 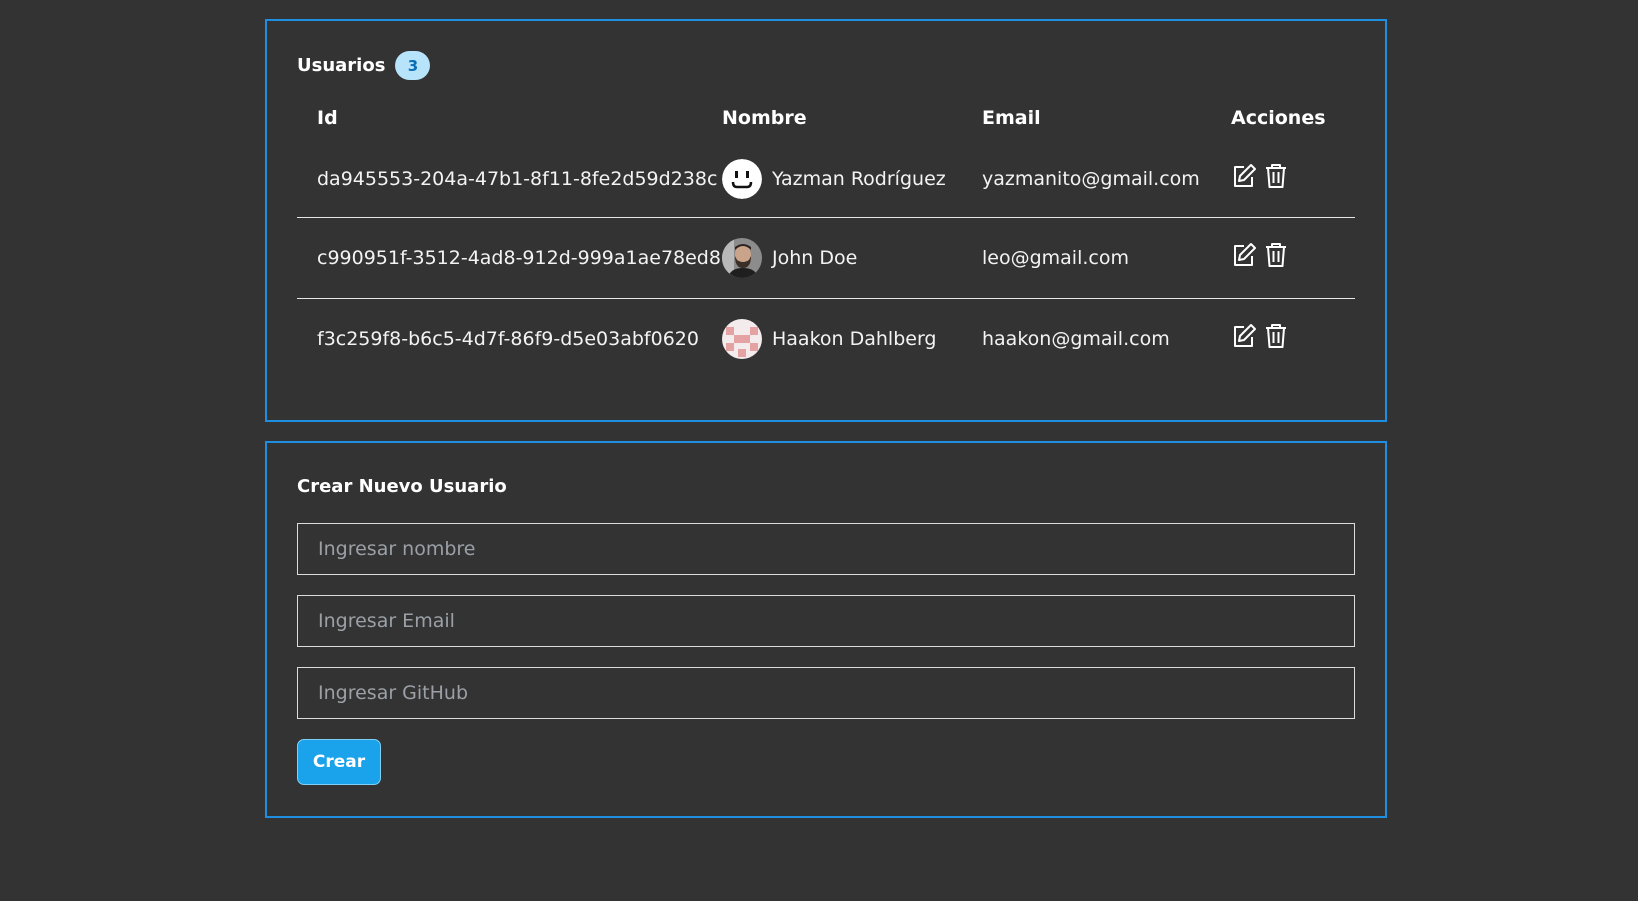 I want to click on user-name: Yazman Rodríguez, so click(x=859, y=178).